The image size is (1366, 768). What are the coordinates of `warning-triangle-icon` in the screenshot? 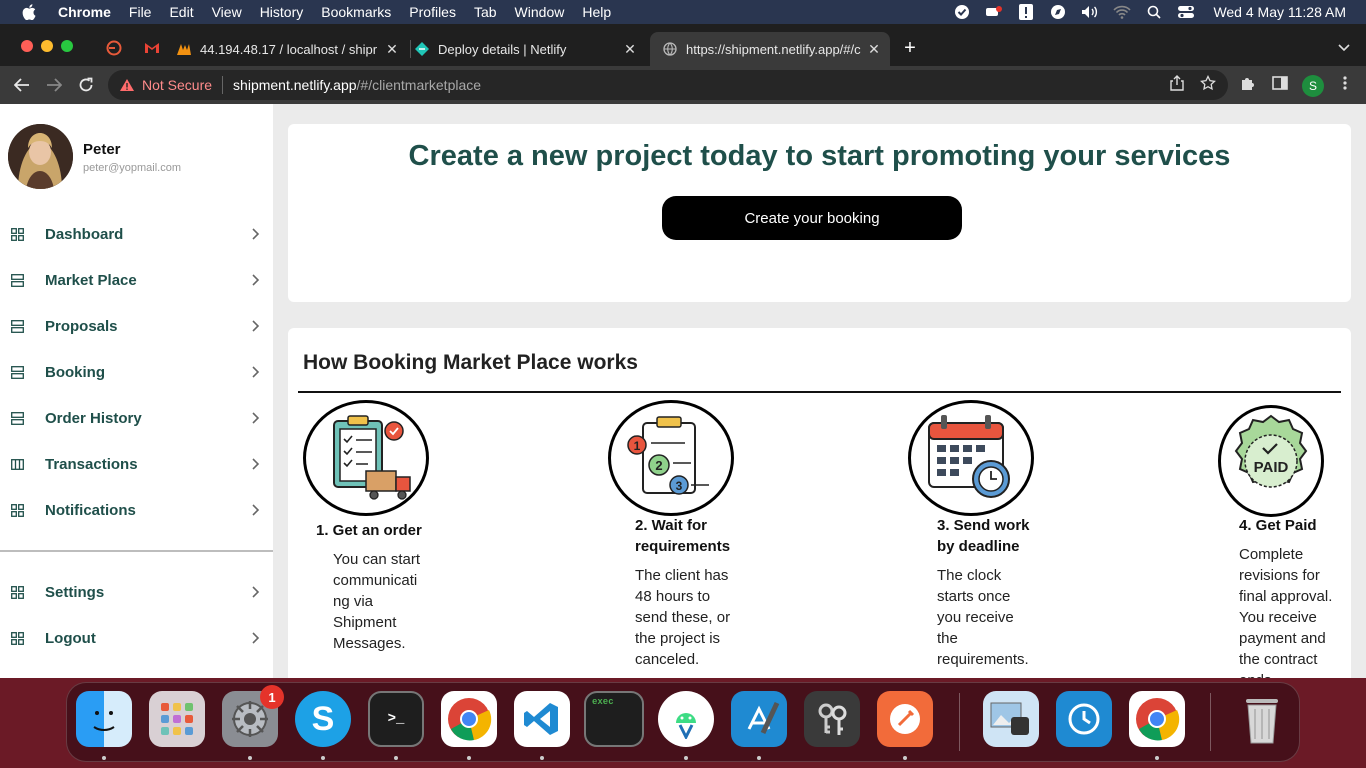 It's located at (127, 85).